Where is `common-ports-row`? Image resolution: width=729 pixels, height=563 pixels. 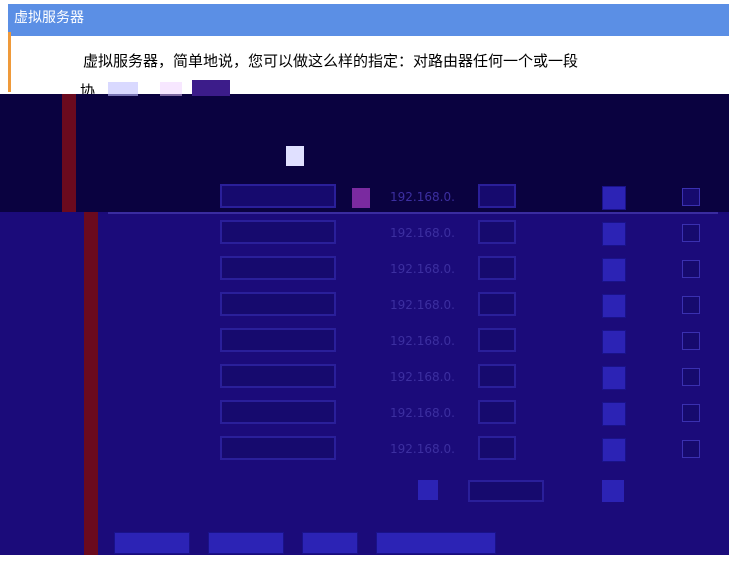 common-ports-row is located at coordinates (430, 493).